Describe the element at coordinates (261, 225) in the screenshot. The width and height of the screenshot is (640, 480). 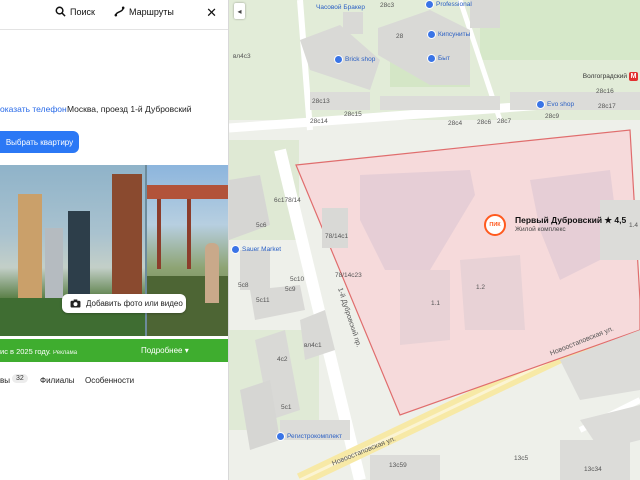
I see `map-building-label: 5с6` at that location.